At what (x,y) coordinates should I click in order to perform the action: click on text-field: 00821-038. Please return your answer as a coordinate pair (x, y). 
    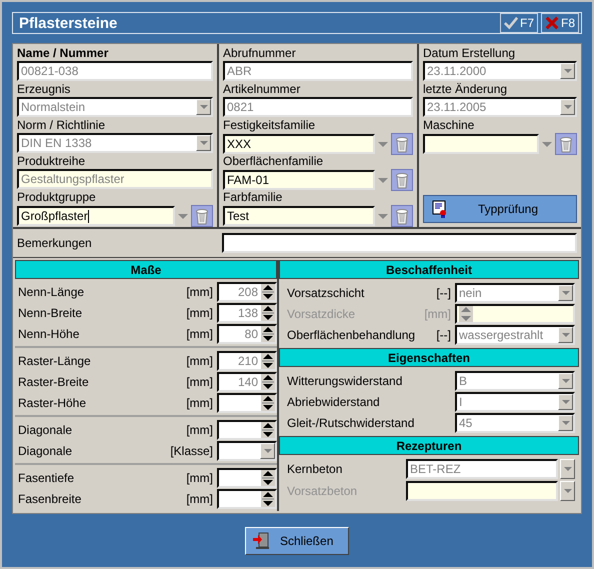
    Looking at the image, I should click on (115, 71).